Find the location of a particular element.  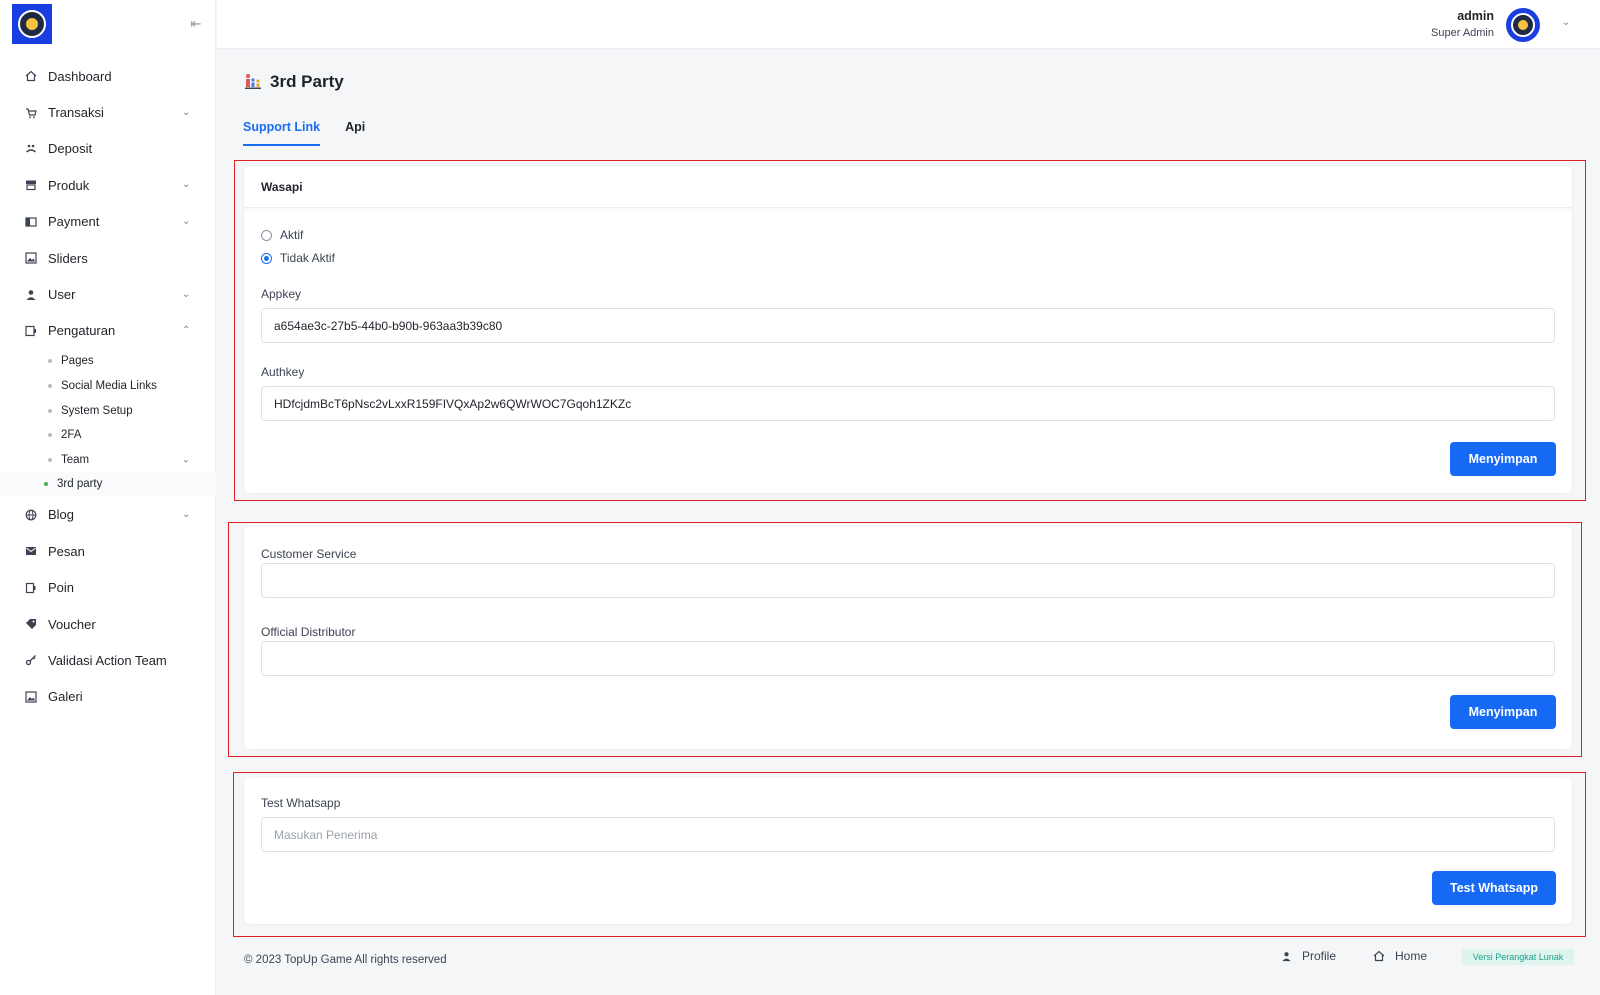

chevron-up-icon: ⌃ is located at coordinates (186, 330).